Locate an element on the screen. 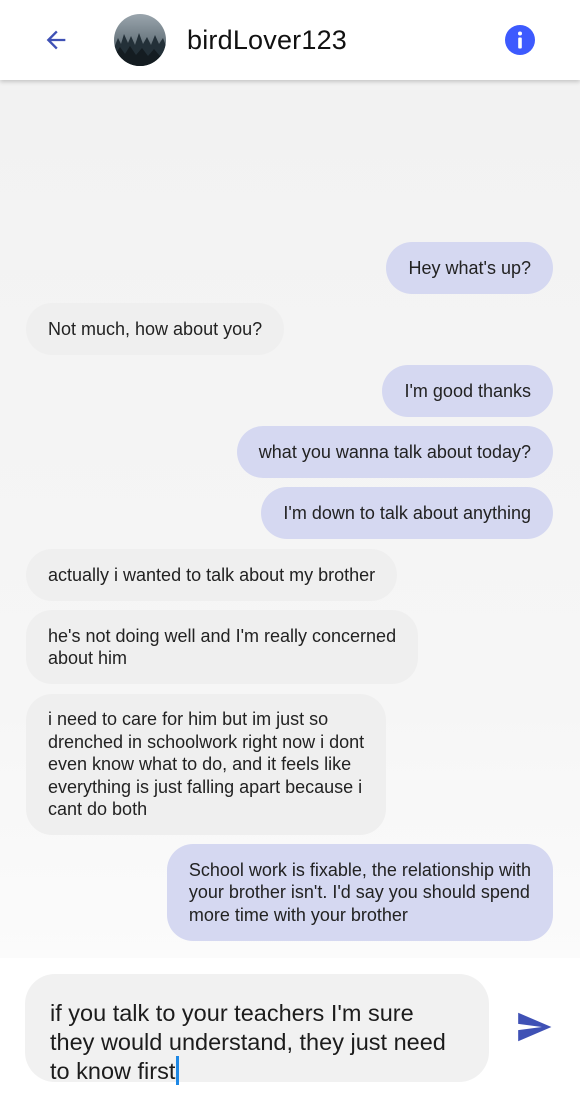 The image size is (580, 1094). arrow-back-icon is located at coordinates (56, 40).